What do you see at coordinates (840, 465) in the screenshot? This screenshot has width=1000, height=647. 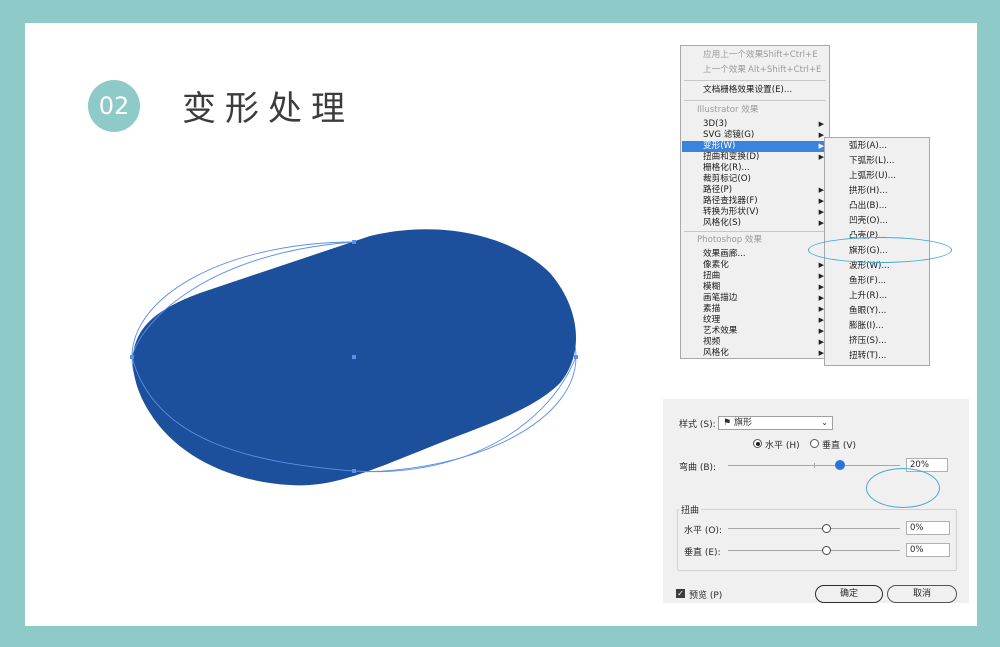 I see `bend-slider-handle` at bounding box center [840, 465].